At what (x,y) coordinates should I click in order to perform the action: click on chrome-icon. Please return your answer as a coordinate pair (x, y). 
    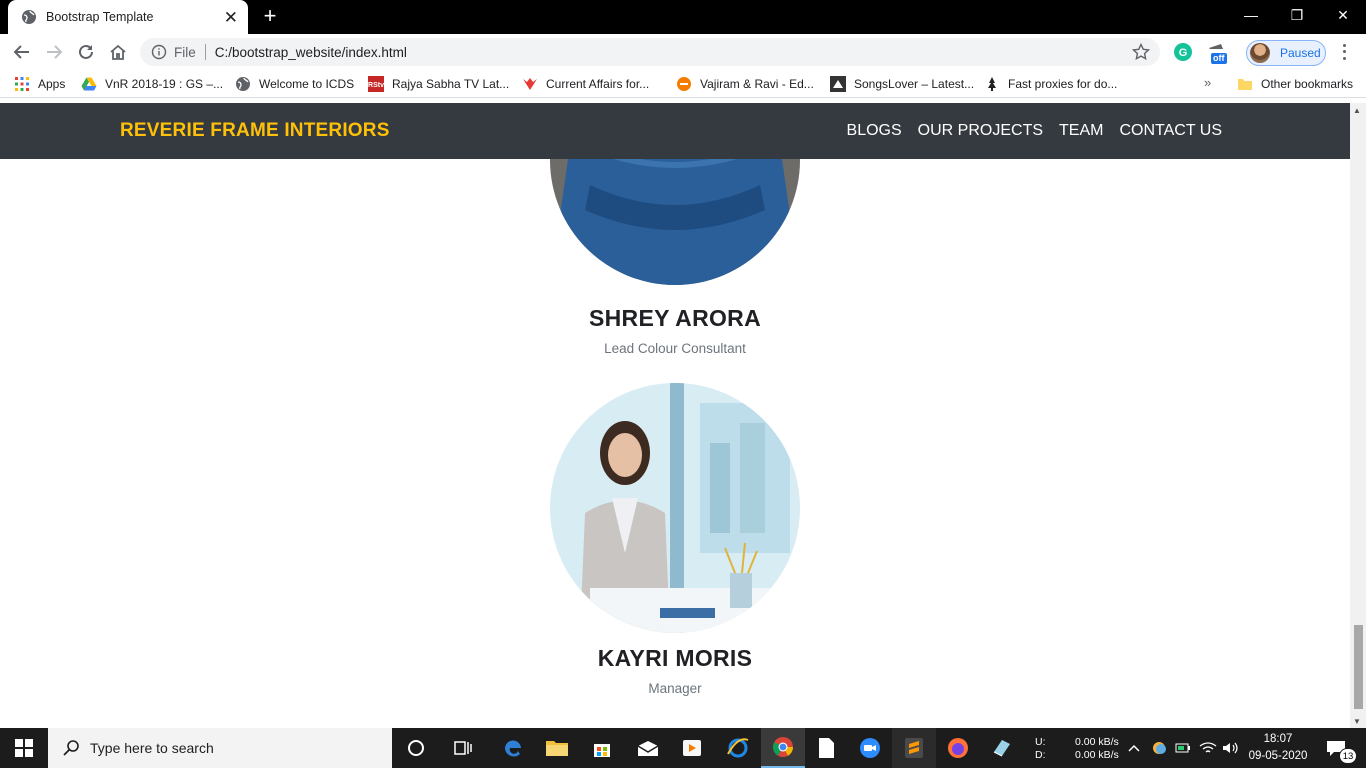
    Looking at the image, I should click on (783, 748).